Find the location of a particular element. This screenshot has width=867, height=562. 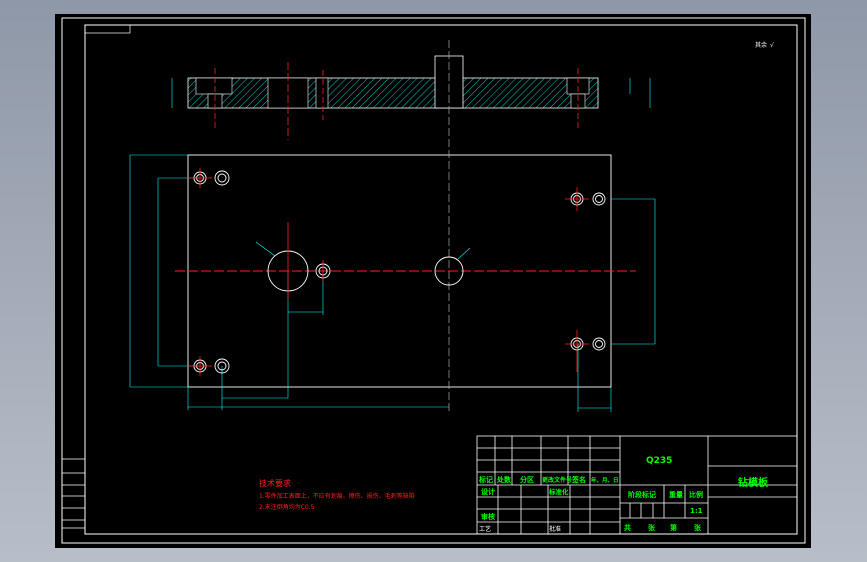

tb-review: 审核 is located at coordinates (488, 516).